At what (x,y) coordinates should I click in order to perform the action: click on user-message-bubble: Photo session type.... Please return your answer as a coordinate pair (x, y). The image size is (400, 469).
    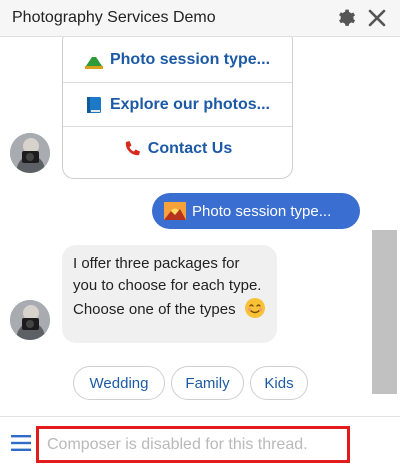
    Looking at the image, I should click on (256, 211).